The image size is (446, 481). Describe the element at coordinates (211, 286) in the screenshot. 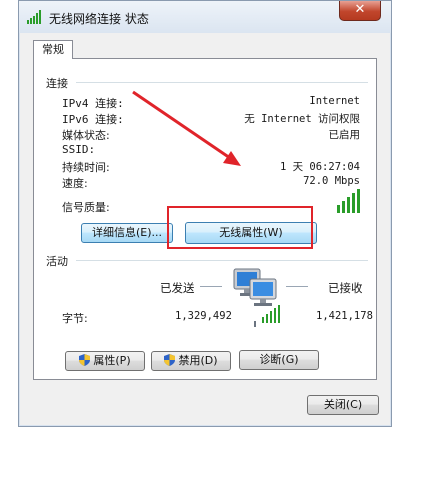

I see `sent-line` at that location.